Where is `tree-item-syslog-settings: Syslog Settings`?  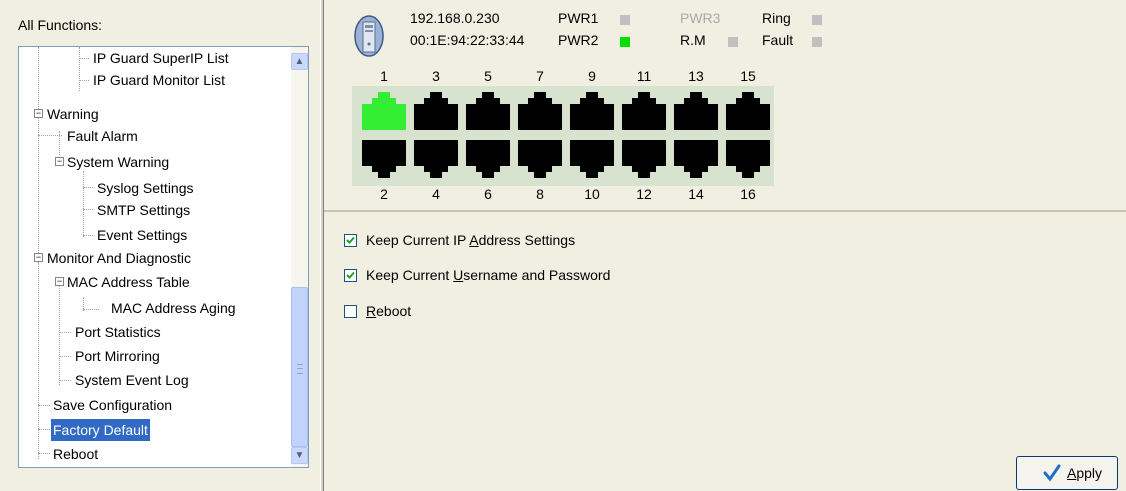 tree-item-syslog-settings: Syslog Settings is located at coordinates (145, 188).